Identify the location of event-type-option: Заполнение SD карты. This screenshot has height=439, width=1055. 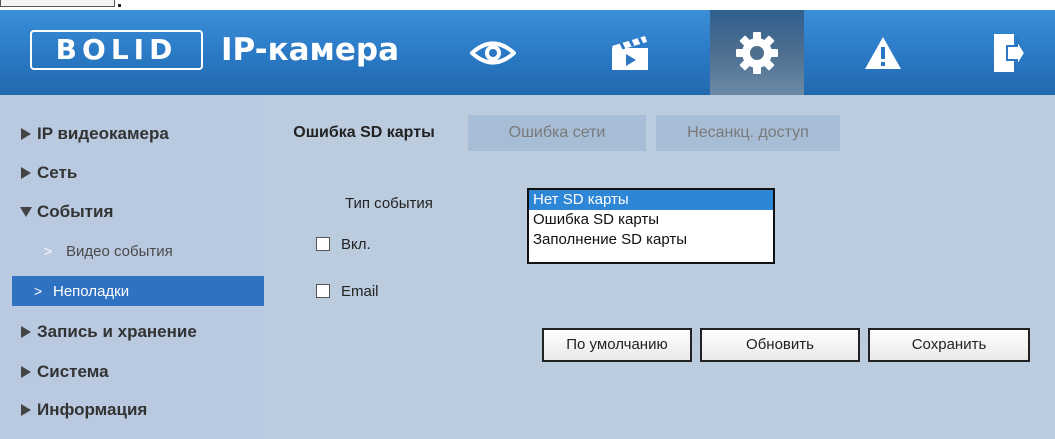
(651, 240).